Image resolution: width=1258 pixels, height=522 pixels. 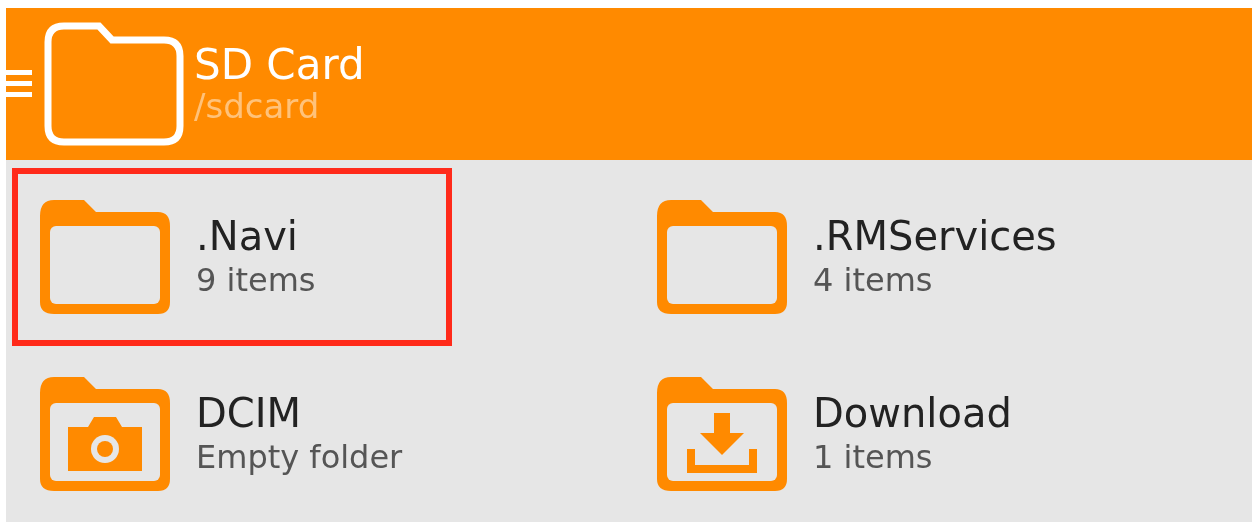 I want to click on folder-path: /sdcard, so click(x=257, y=107).